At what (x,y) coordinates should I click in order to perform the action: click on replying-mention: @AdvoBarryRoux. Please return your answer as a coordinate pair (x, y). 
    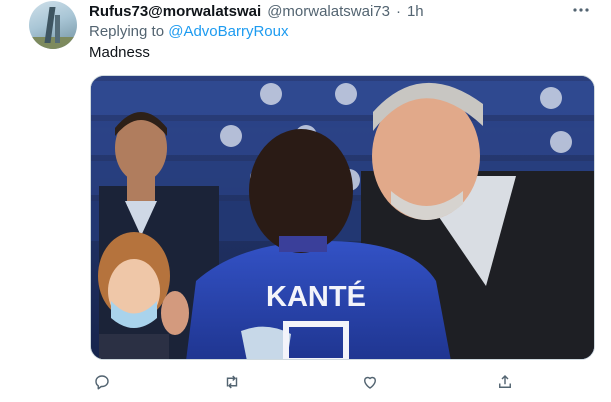
    Looking at the image, I should click on (228, 31).